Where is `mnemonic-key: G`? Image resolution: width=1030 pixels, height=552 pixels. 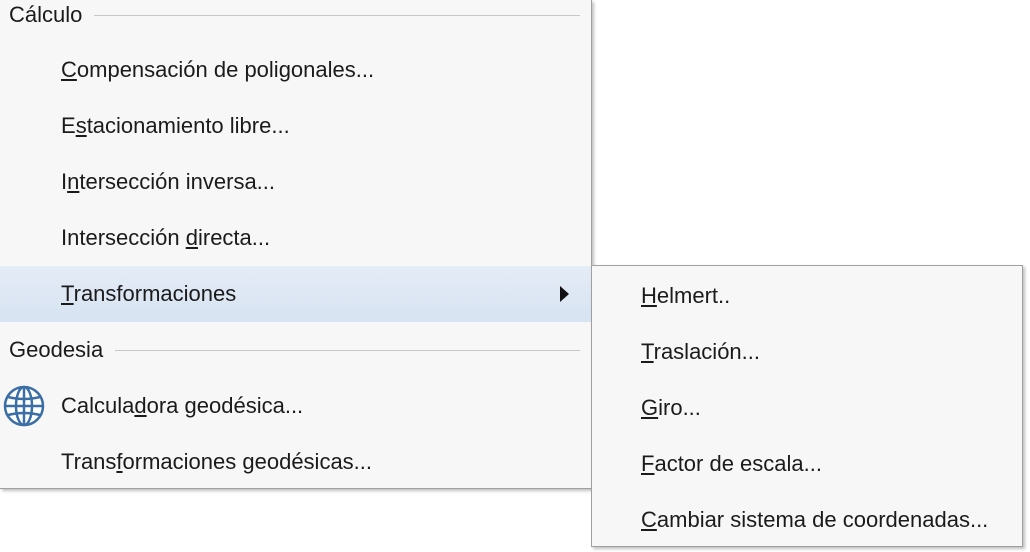 mnemonic-key: G is located at coordinates (650, 407).